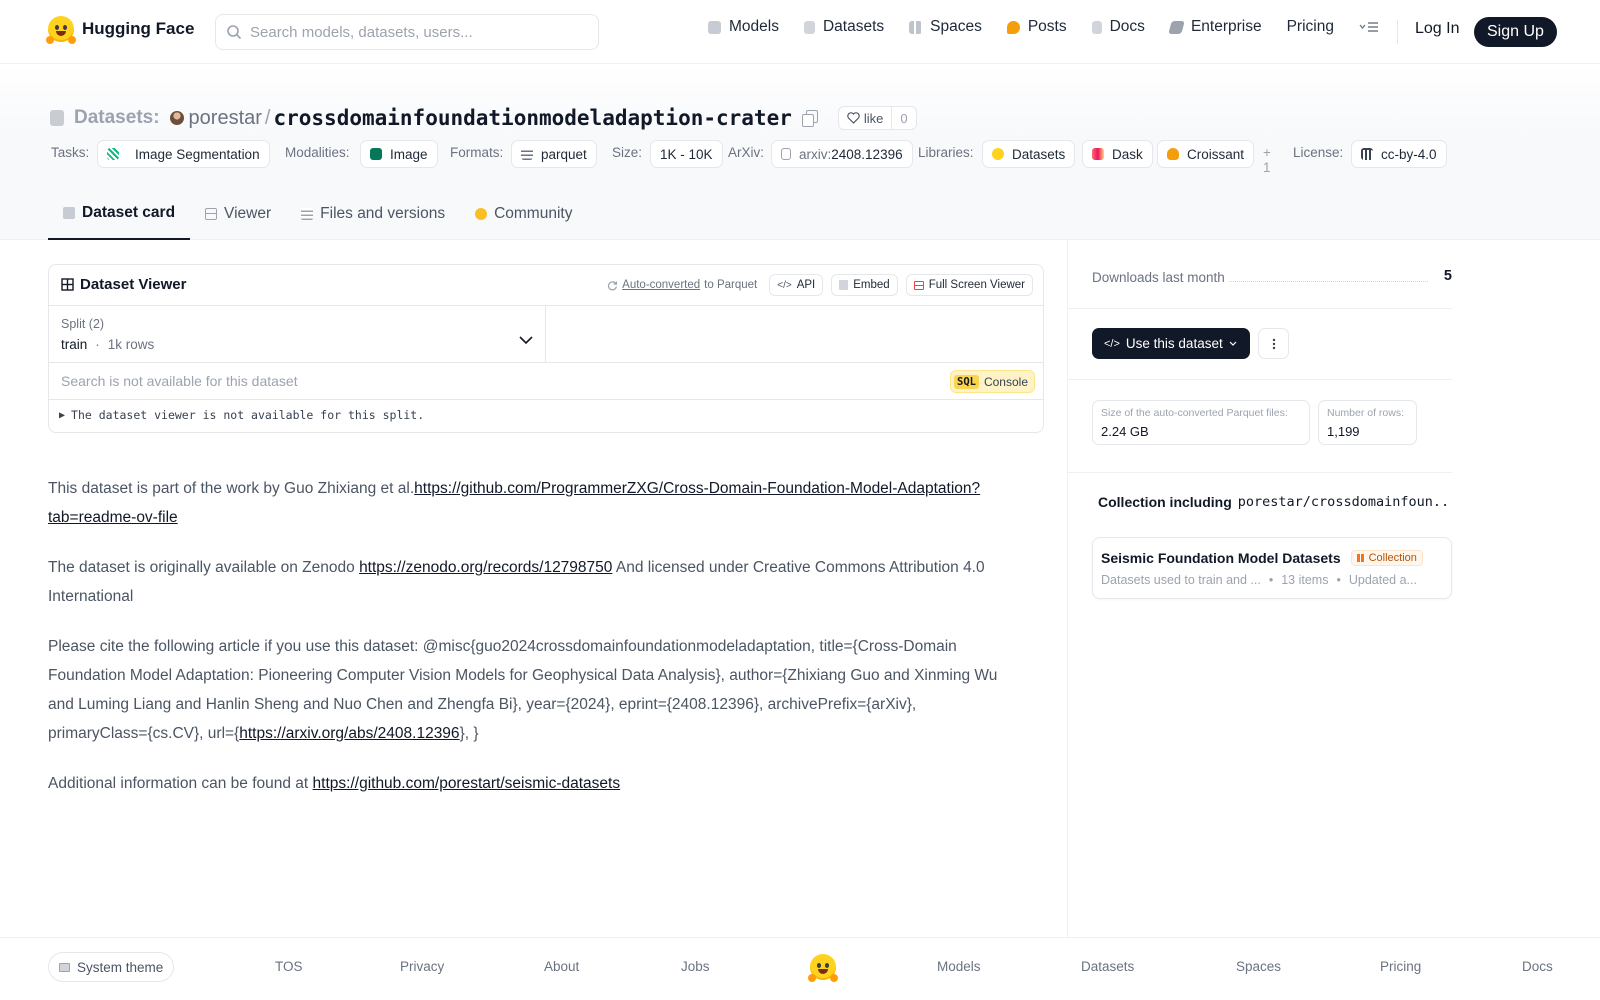  What do you see at coordinates (754, 26) in the screenshot?
I see `nav-models-label: Models` at bounding box center [754, 26].